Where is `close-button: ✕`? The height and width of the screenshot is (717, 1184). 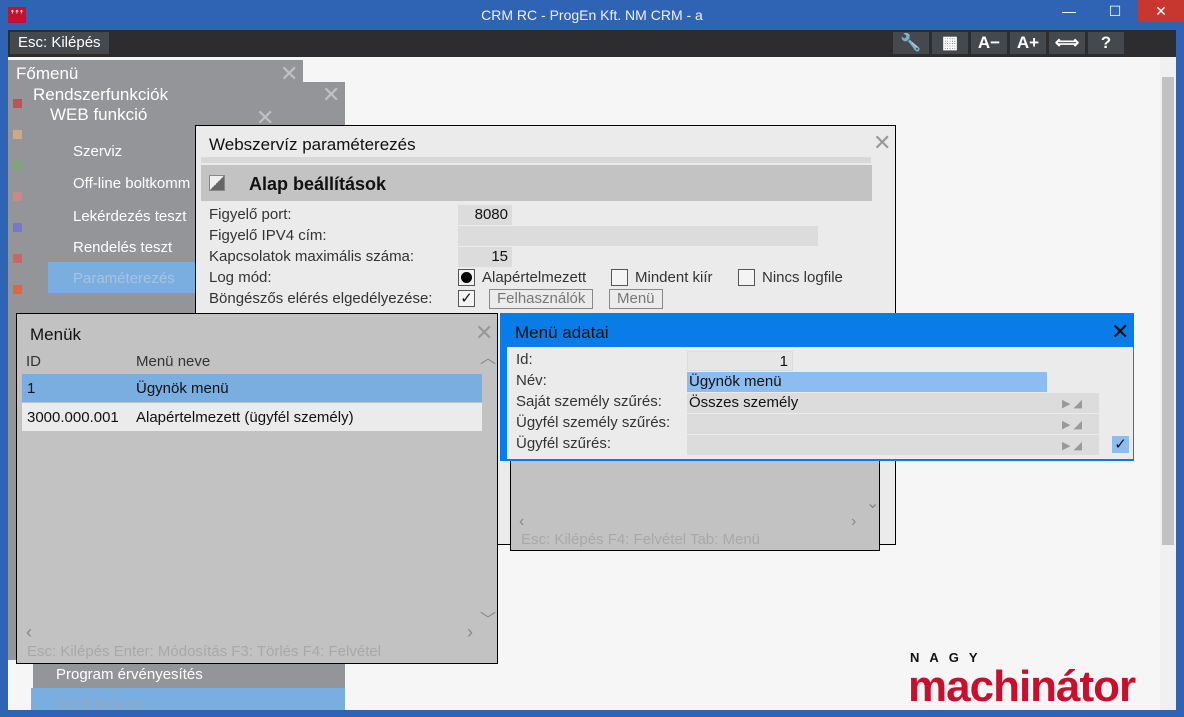
close-button: ✕ is located at coordinates (1161, 11).